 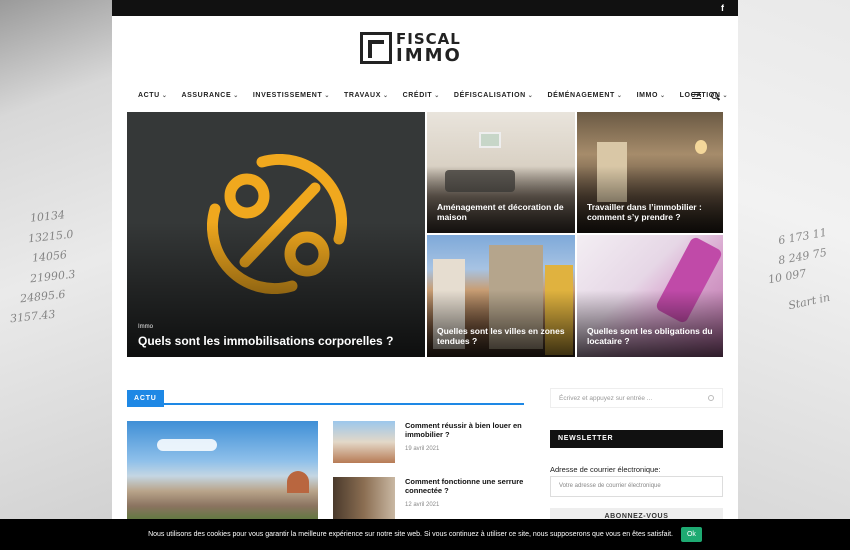 I want to click on actu-section-header: ACTU, so click(x=325, y=397).